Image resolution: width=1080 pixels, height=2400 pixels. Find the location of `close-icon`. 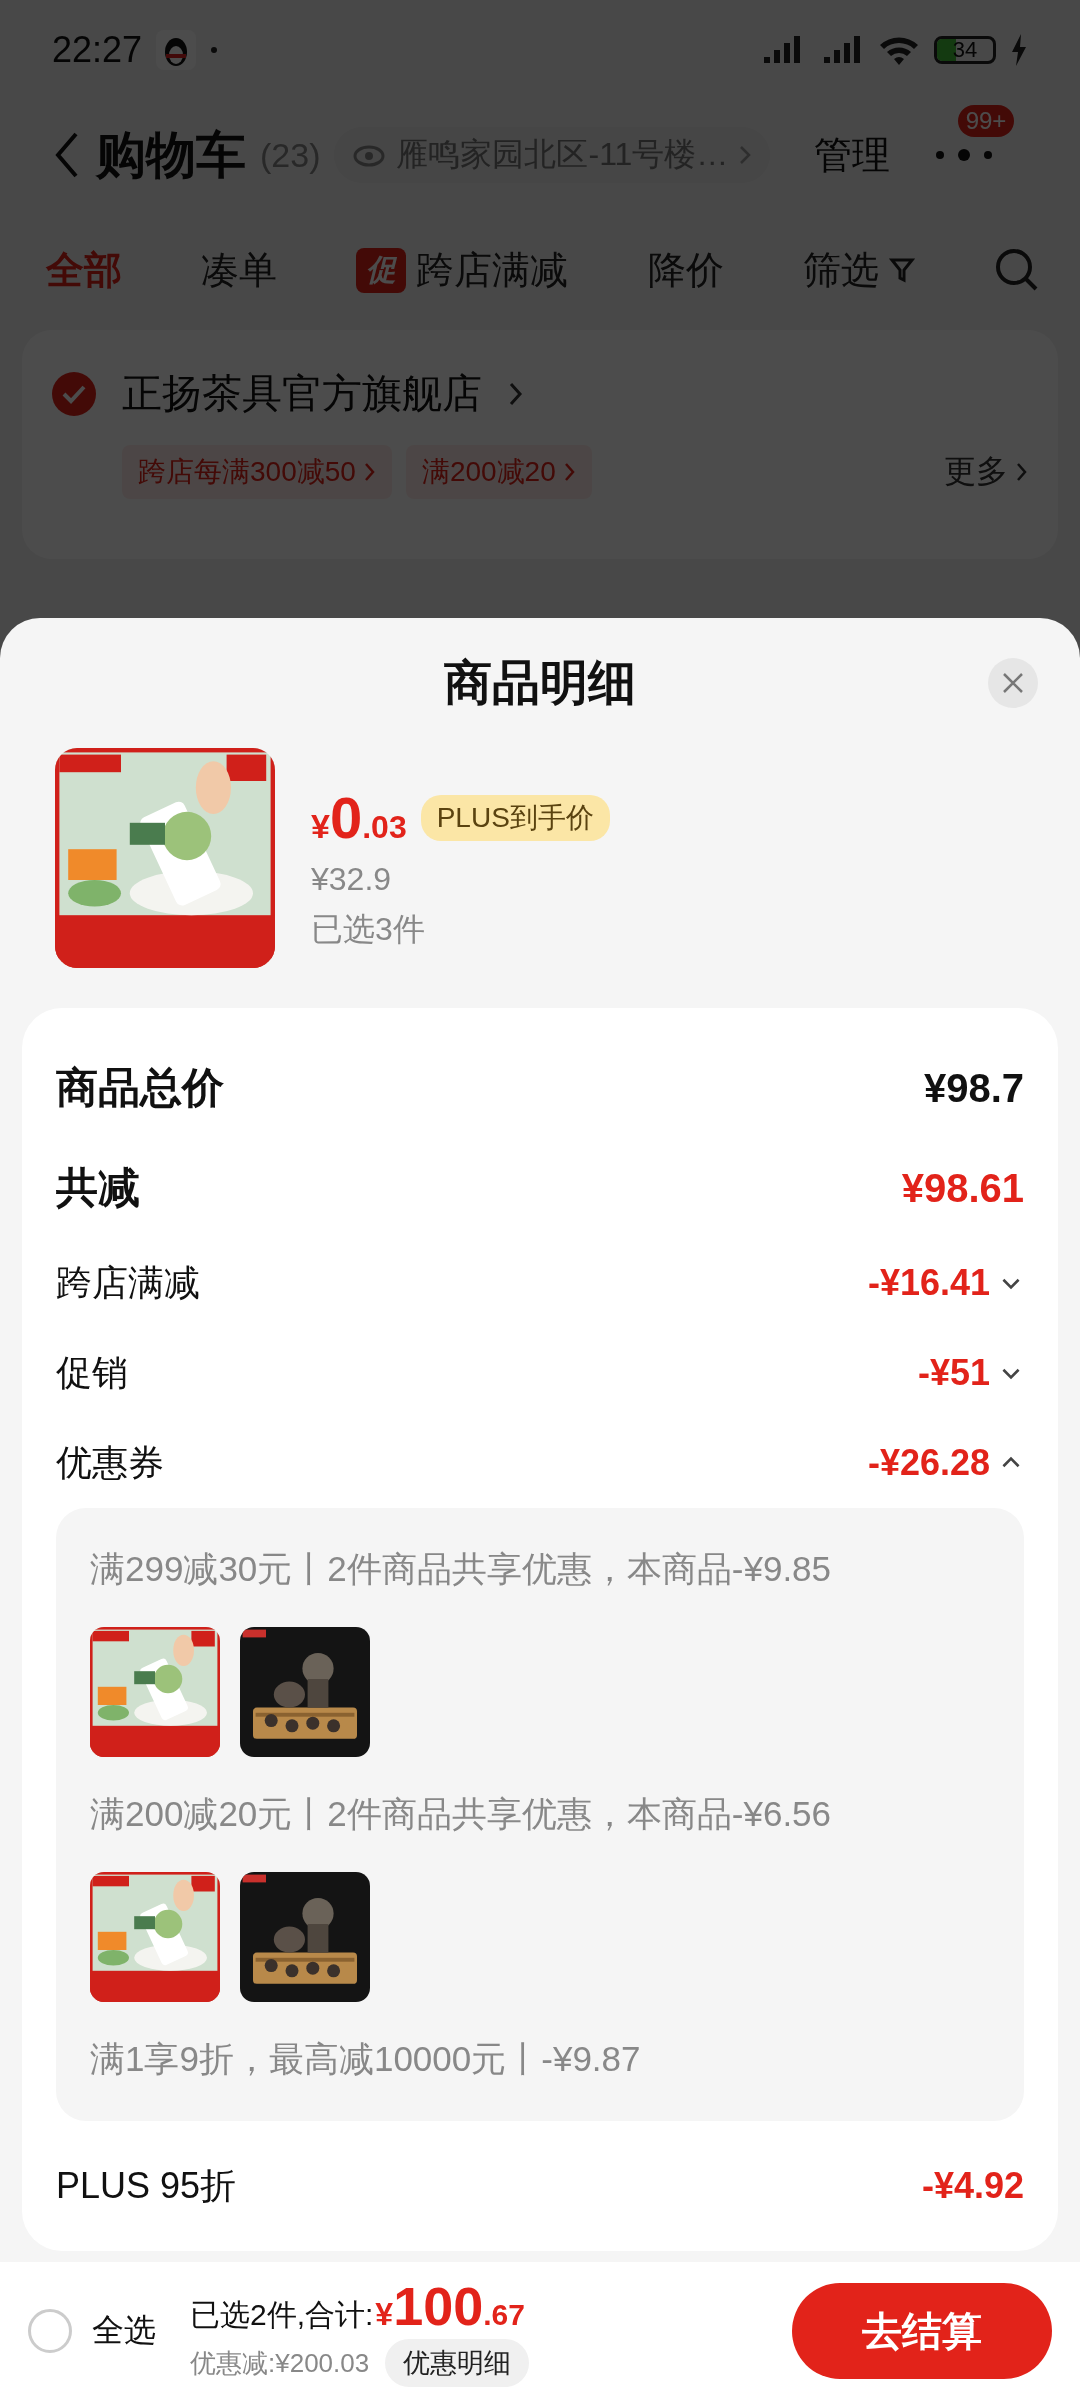

close-icon is located at coordinates (1013, 683).